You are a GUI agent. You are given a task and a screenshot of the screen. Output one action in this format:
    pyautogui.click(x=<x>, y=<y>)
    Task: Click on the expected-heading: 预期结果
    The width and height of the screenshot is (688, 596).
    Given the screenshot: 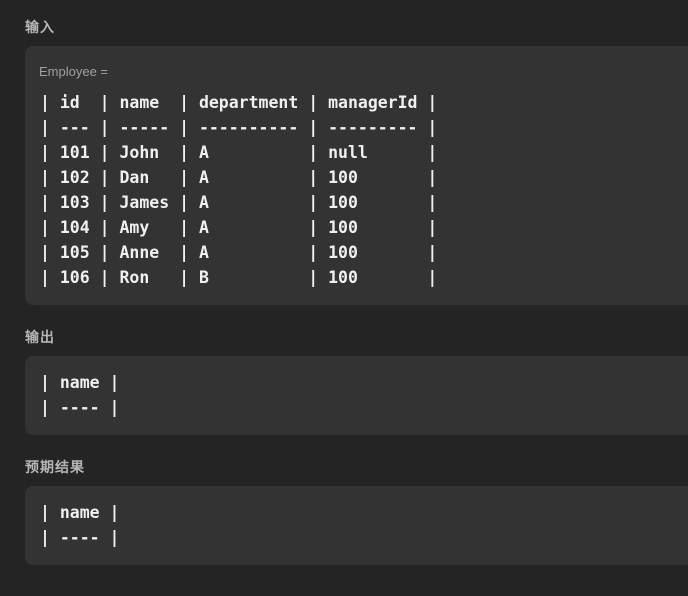 What is the action you would take?
    pyautogui.click(x=55, y=468)
    